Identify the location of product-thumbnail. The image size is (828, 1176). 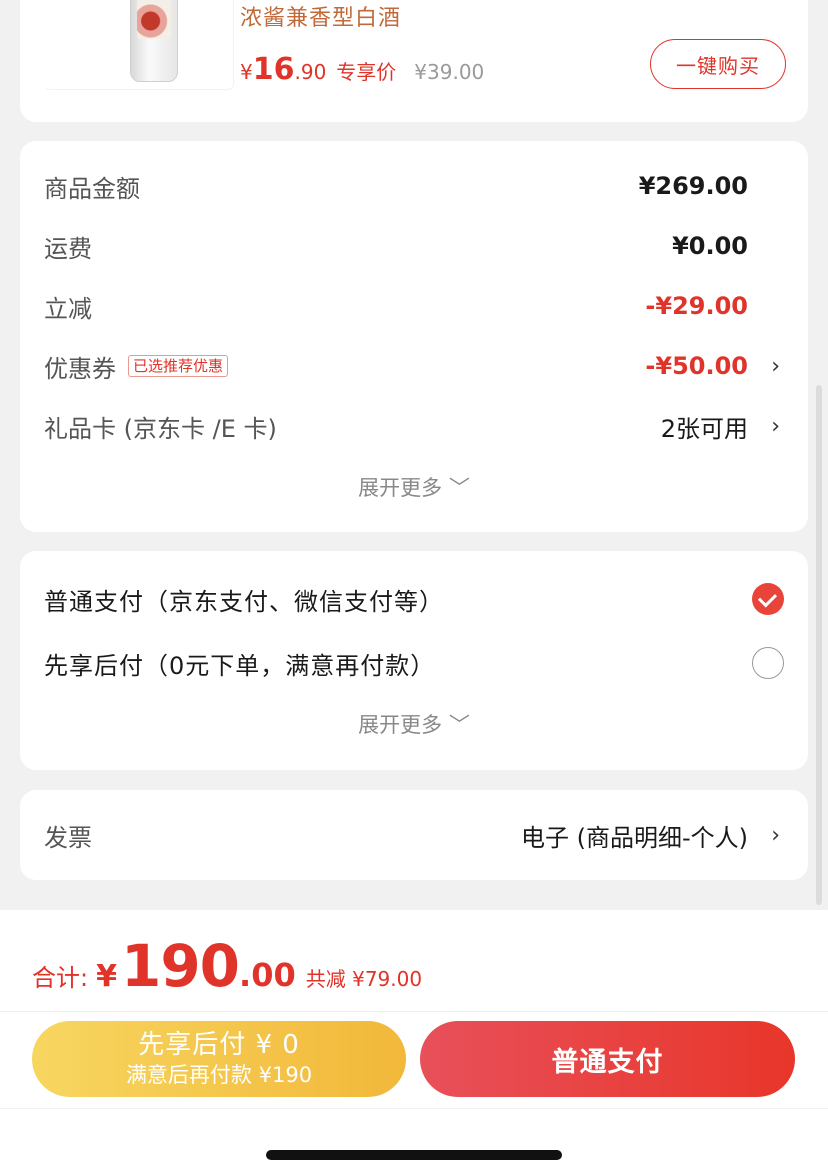
(139, 45).